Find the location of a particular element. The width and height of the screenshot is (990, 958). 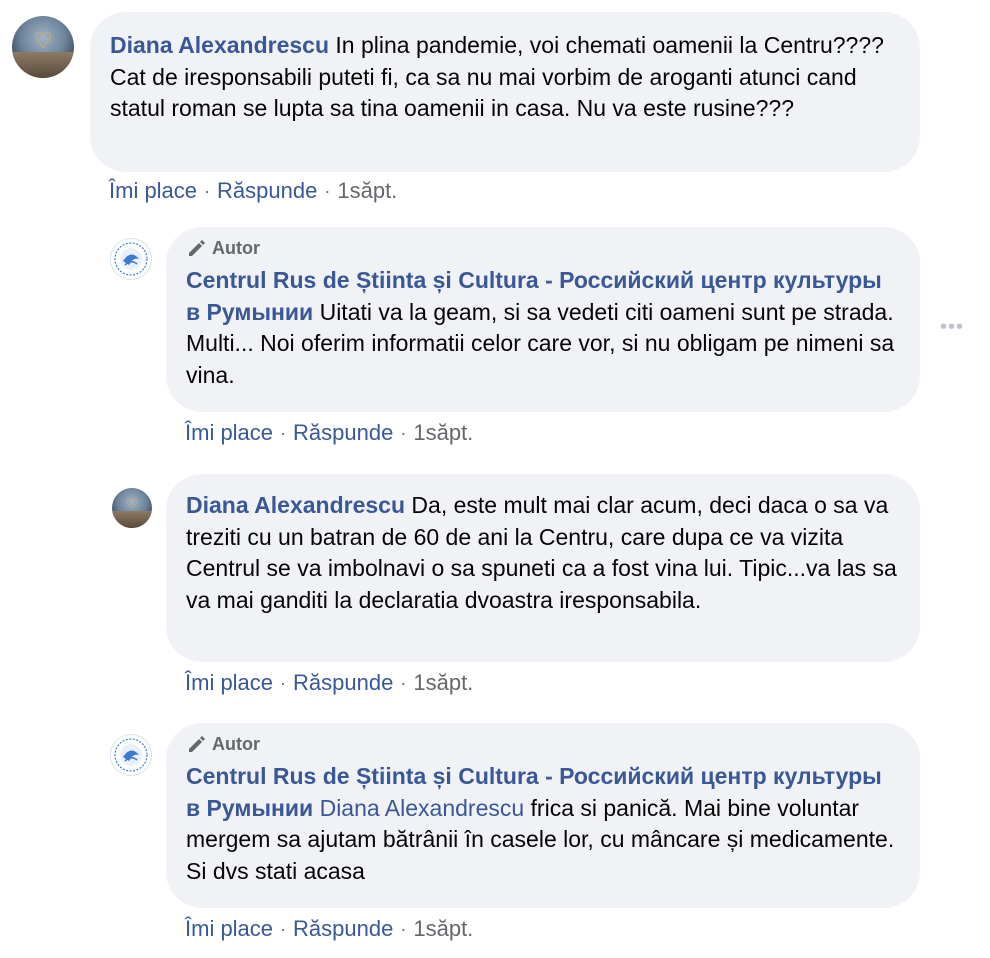

more-options-icon: ••• is located at coordinates (952, 327).